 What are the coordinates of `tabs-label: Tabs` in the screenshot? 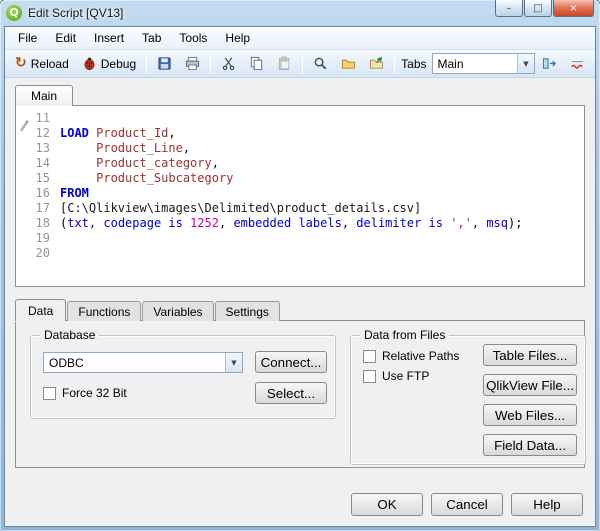 It's located at (414, 63).